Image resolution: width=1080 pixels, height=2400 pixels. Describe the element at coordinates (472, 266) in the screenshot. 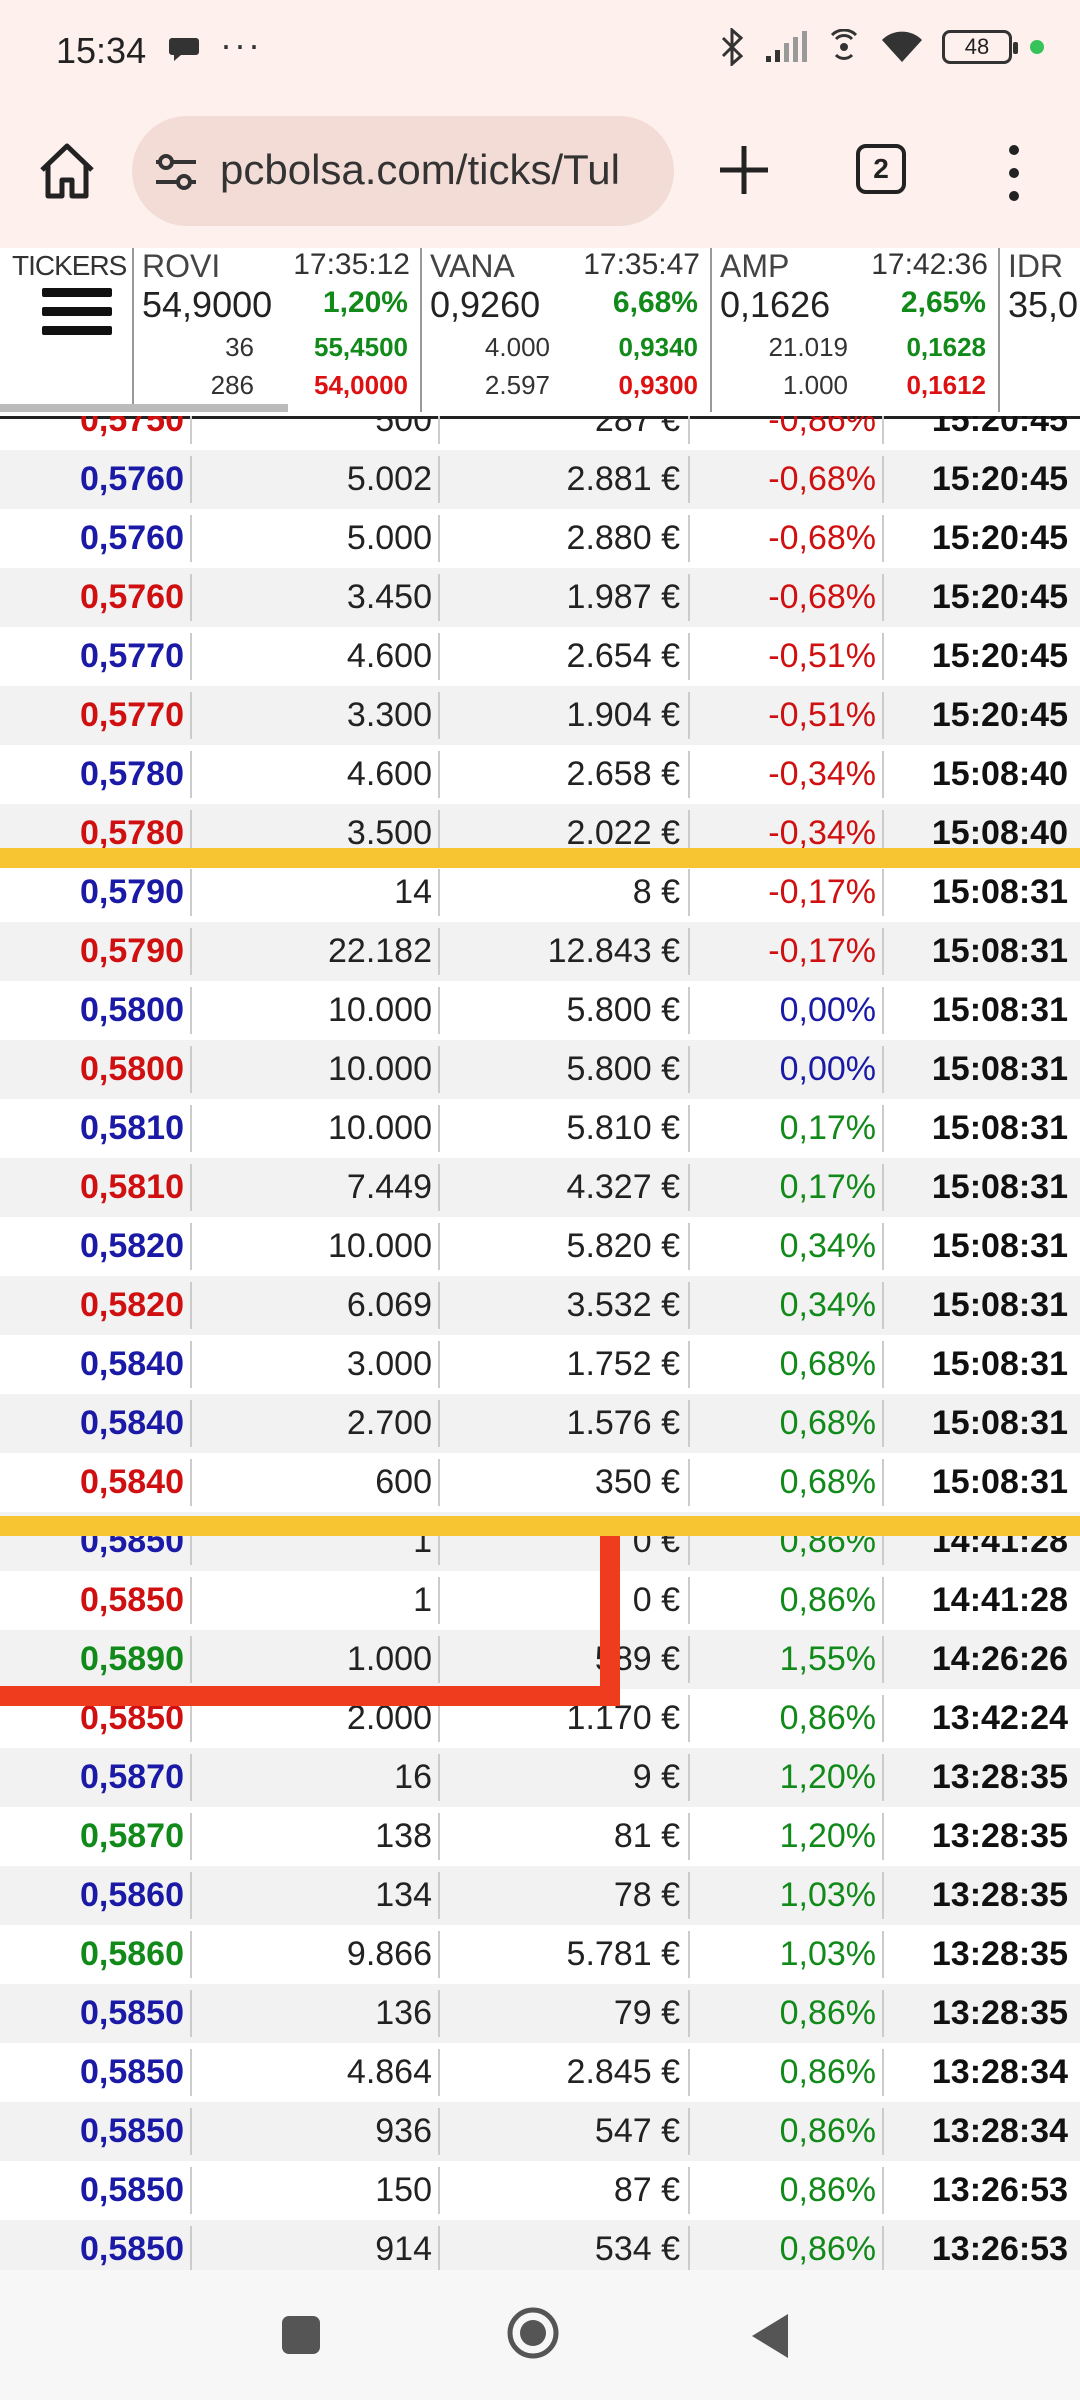

I see `ticker-name: VANA` at that location.